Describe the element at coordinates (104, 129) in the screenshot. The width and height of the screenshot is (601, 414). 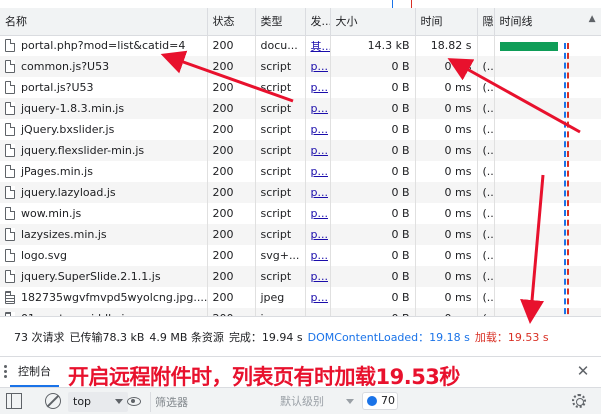
I see `cell-name: jQuery.bxslider.js` at that location.